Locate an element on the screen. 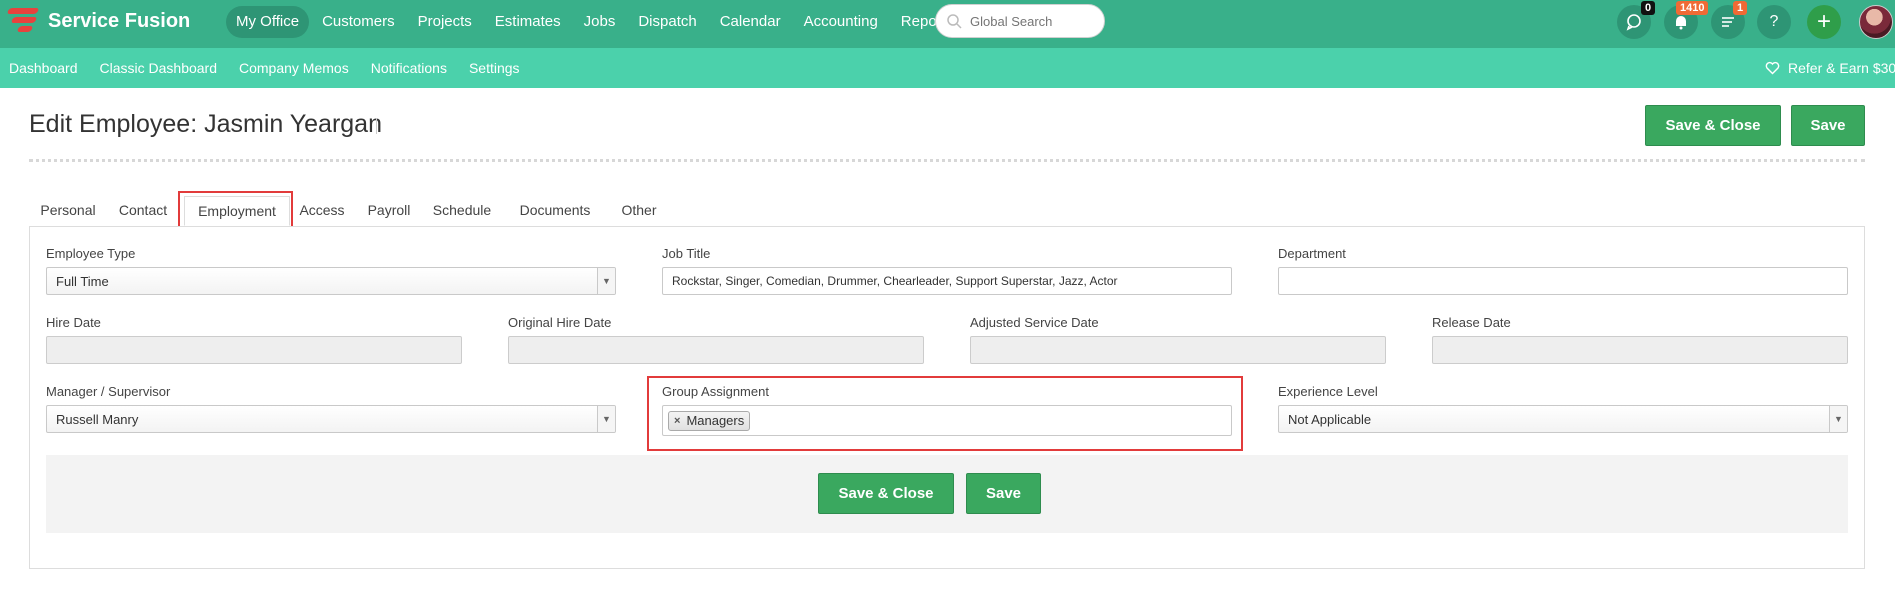 The width and height of the screenshot is (1895, 603). help-button: ? is located at coordinates (1774, 22).